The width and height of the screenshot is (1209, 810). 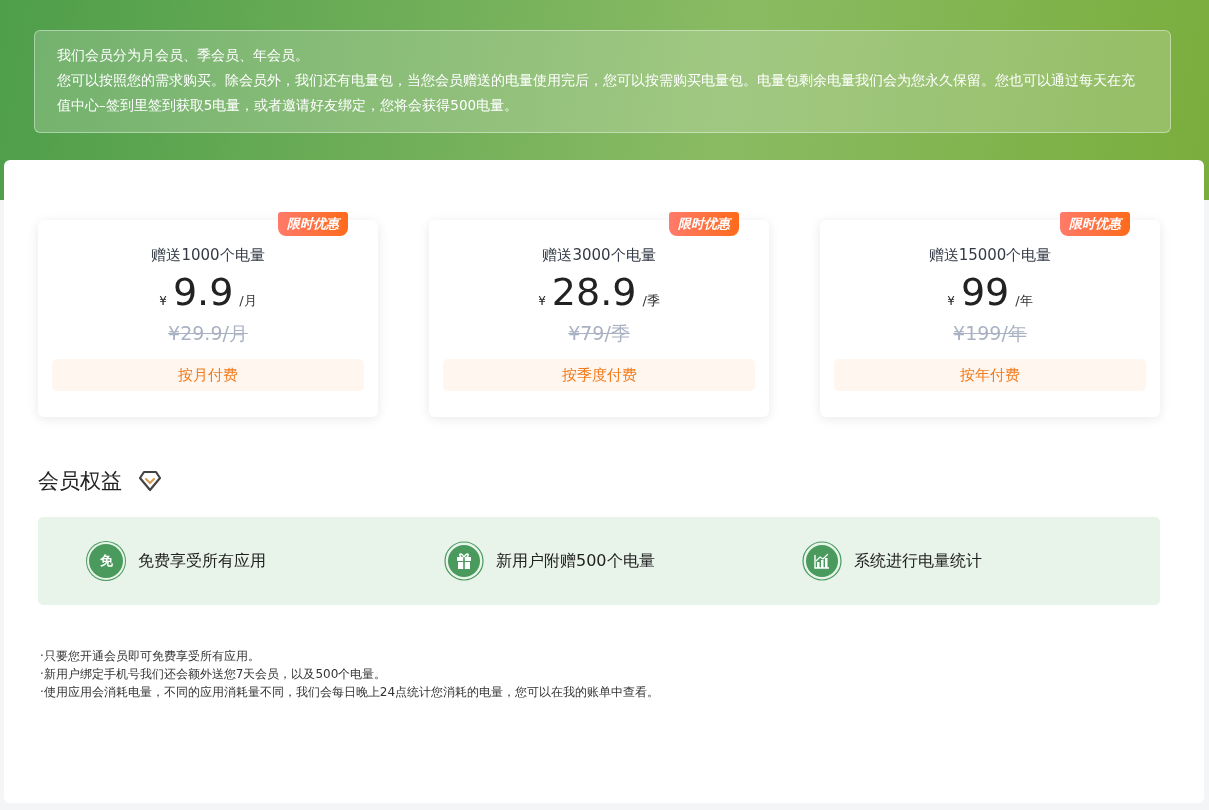 What do you see at coordinates (985, 292) in the screenshot?
I see `price-text: 99` at bounding box center [985, 292].